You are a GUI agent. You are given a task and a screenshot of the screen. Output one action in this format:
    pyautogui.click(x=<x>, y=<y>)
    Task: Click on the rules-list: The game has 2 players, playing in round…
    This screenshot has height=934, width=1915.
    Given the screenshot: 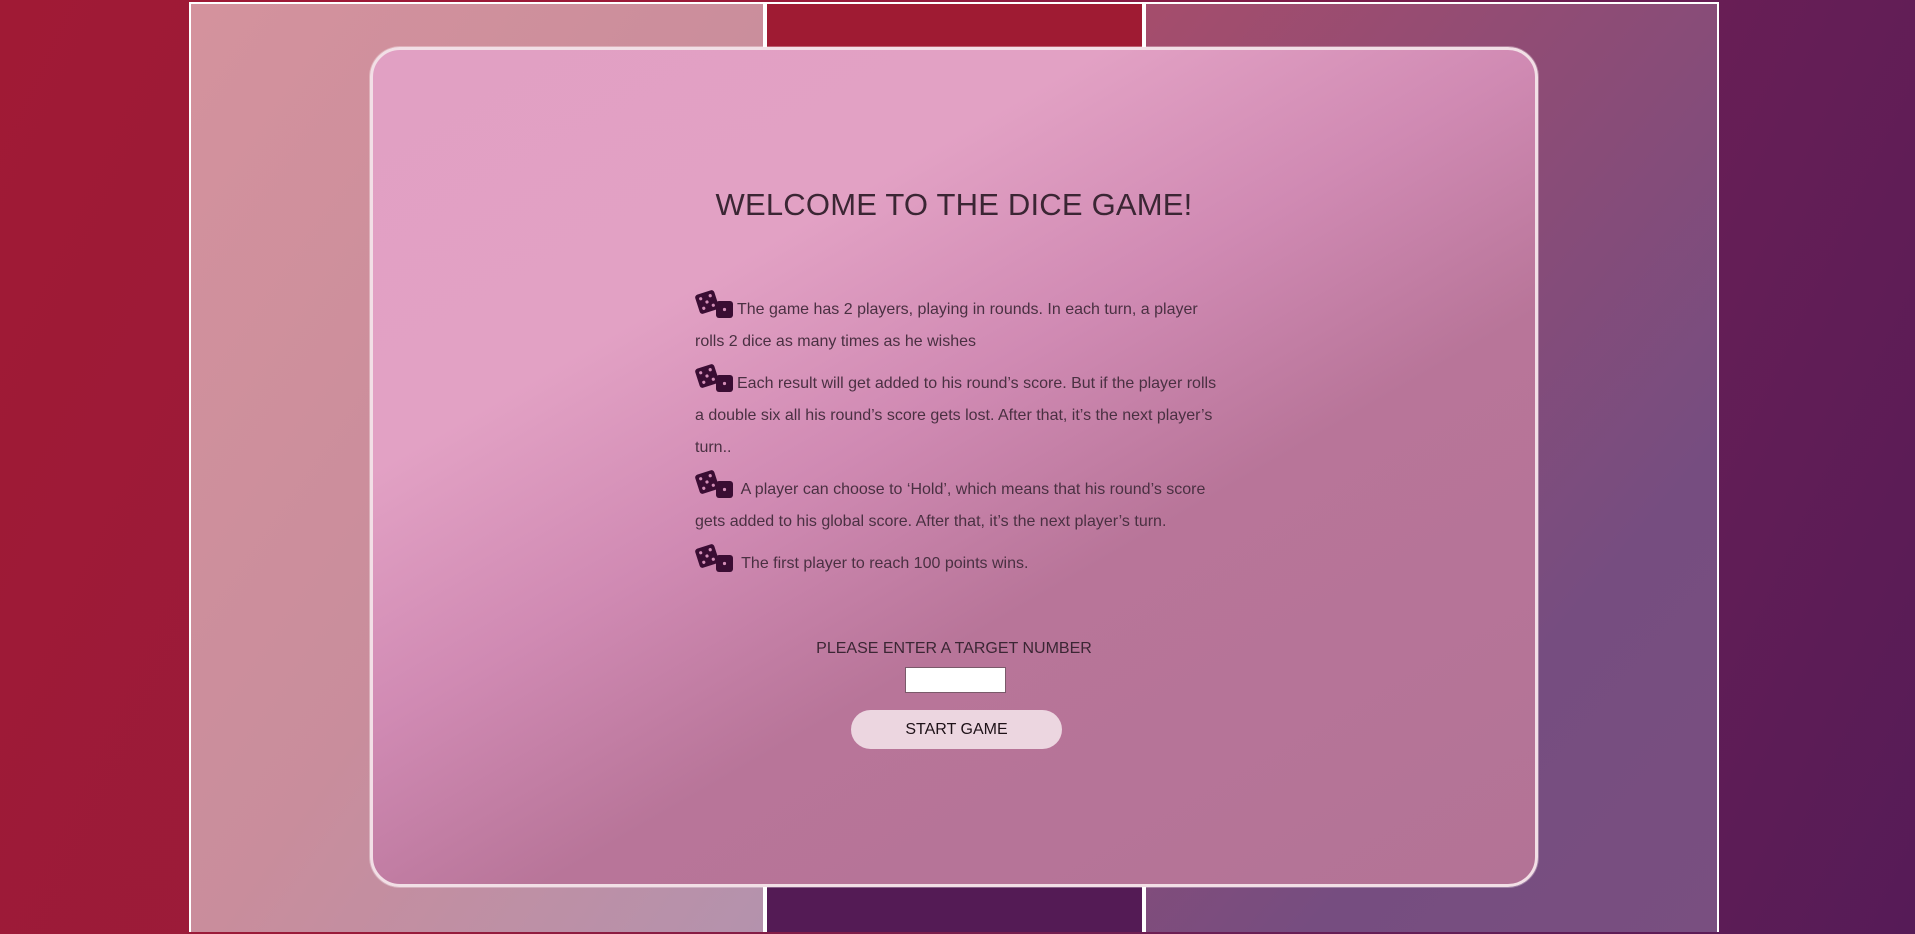 What is the action you would take?
    pyautogui.click(x=959, y=438)
    